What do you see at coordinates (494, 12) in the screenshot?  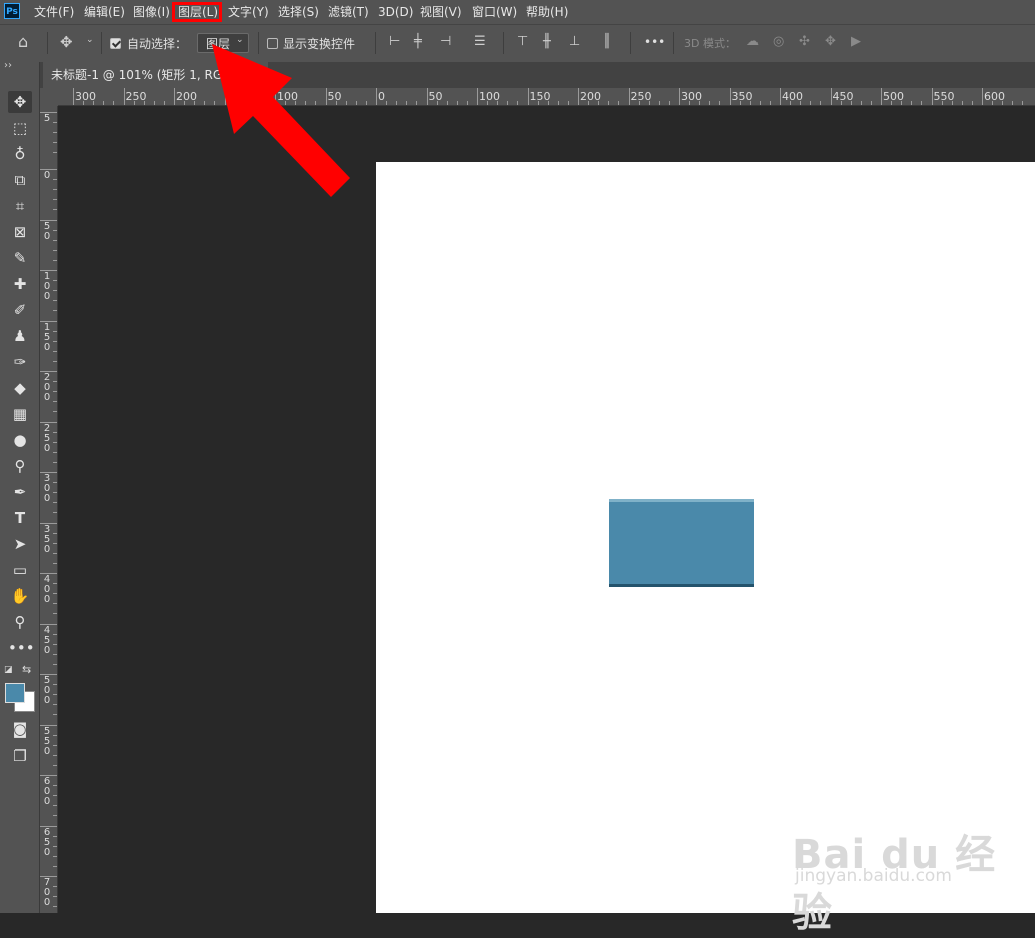 I see `menu-window: 窗口(W)` at bounding box center [494, 12].